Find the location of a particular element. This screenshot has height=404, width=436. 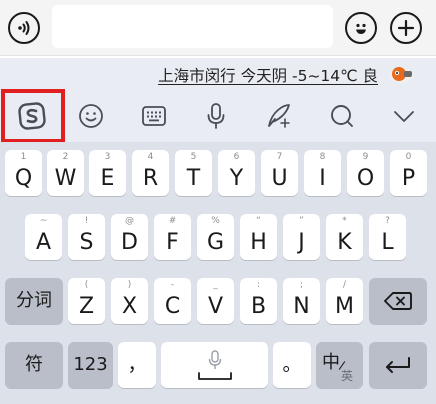

key-sub-label: ) is located at coordinates (129, 285).